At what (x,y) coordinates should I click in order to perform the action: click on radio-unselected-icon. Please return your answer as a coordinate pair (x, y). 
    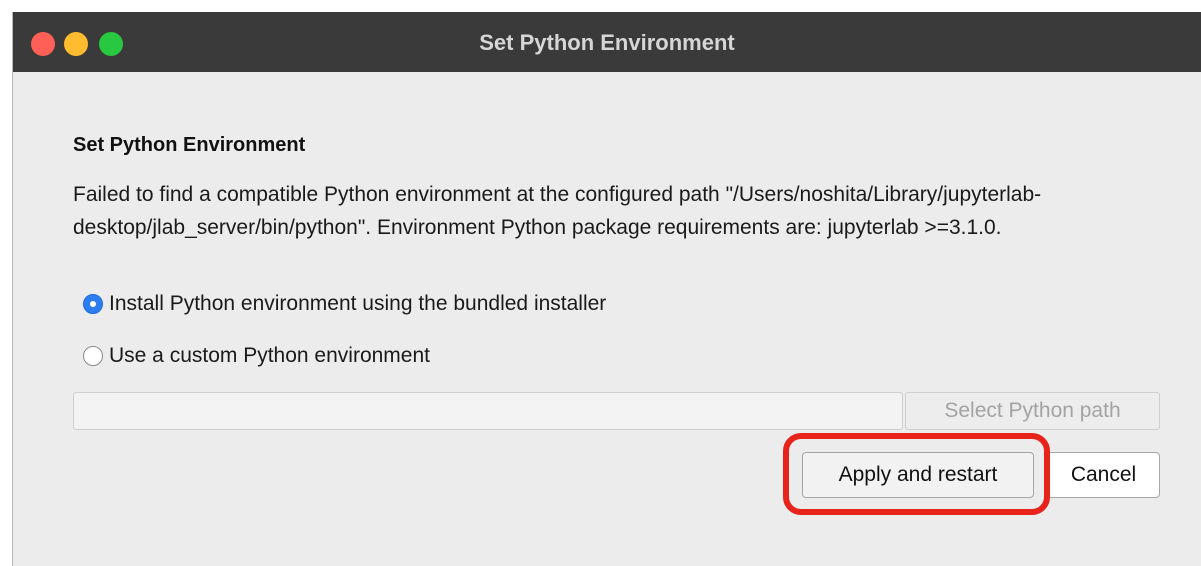
    Looking at the image, I should click on (93, 356).